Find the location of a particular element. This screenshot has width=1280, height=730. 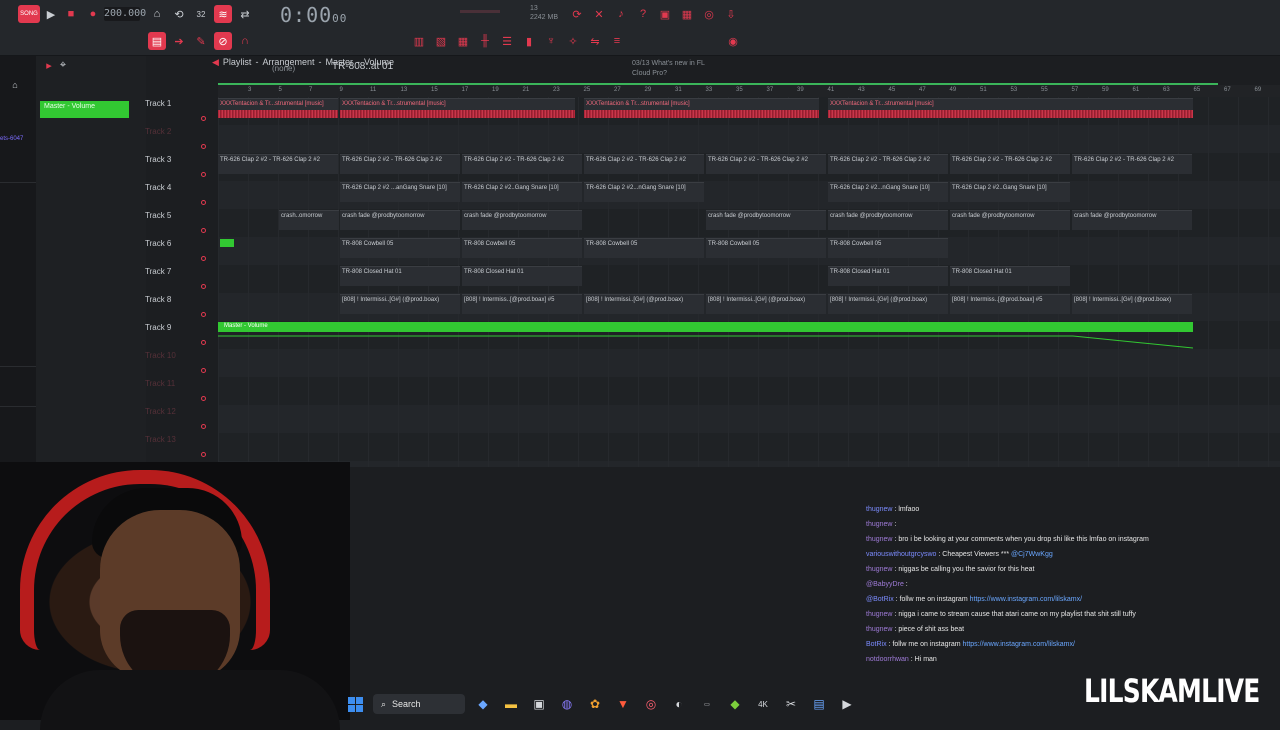

breadcrumb-item: Playlist is located at coordinates (237, 63).